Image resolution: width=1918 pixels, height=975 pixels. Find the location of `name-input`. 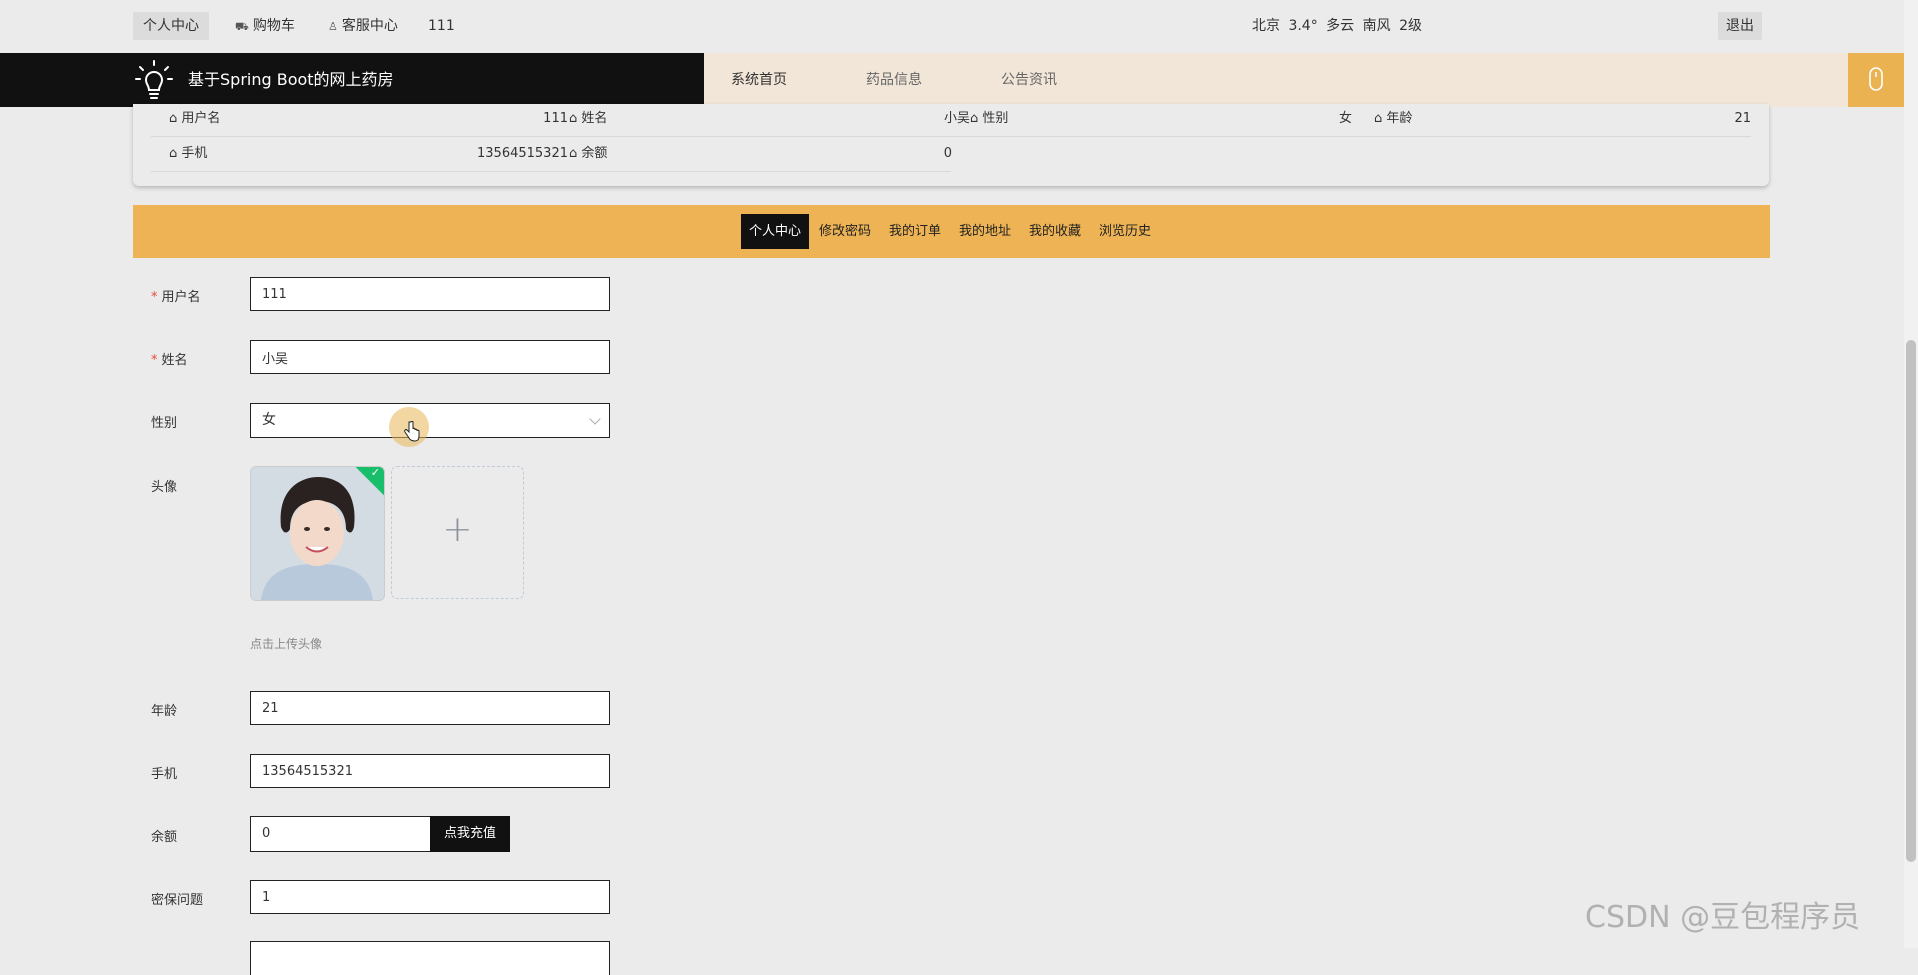

name-input is located at coordinates (430, 357).